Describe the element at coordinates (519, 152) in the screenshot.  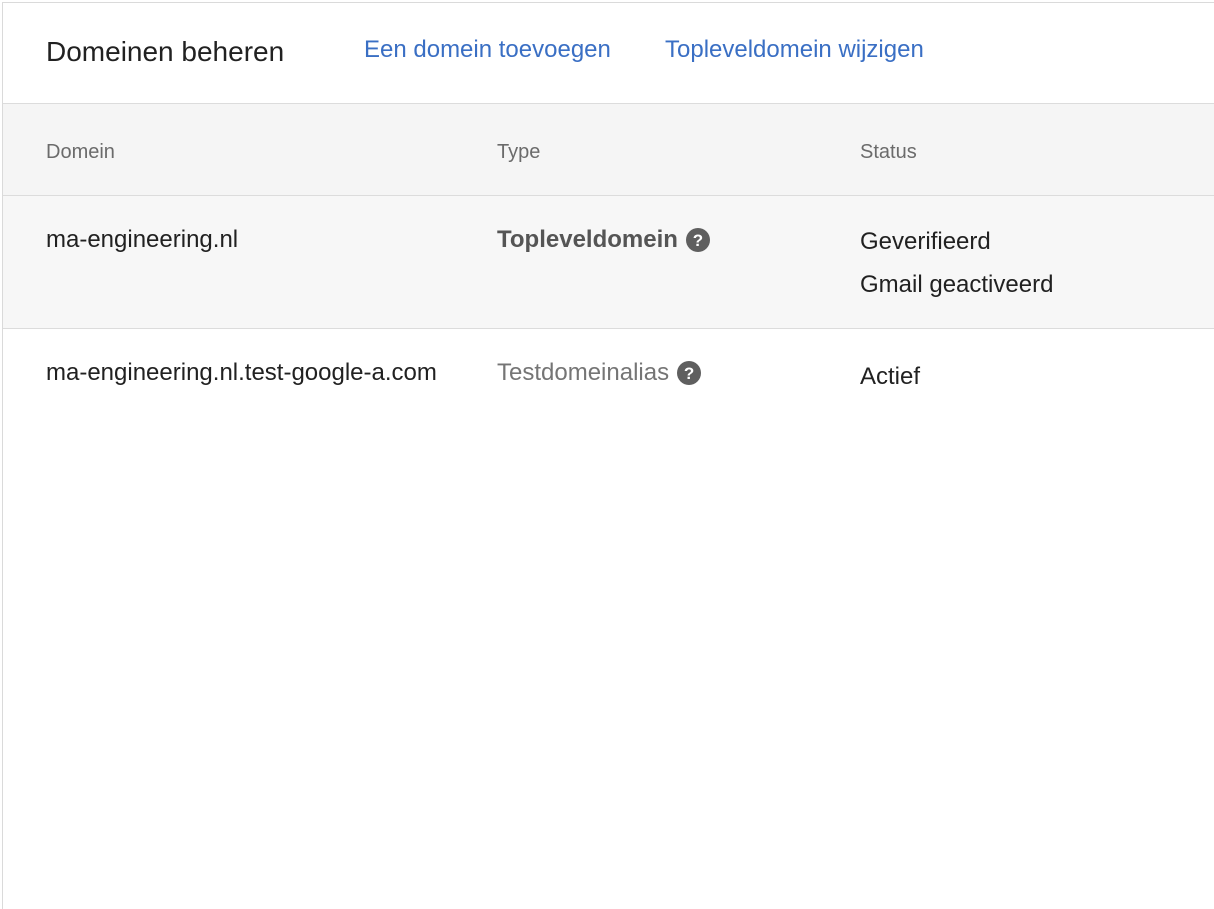
I see `column-header-type: Type` at that location.